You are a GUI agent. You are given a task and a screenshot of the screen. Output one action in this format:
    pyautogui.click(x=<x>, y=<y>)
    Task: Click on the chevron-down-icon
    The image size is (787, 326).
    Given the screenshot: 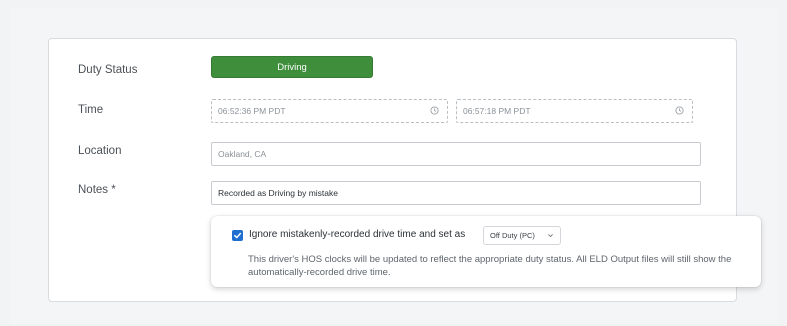 What is the action you would take?
    pyautogui.click(x=550, y=236)
    